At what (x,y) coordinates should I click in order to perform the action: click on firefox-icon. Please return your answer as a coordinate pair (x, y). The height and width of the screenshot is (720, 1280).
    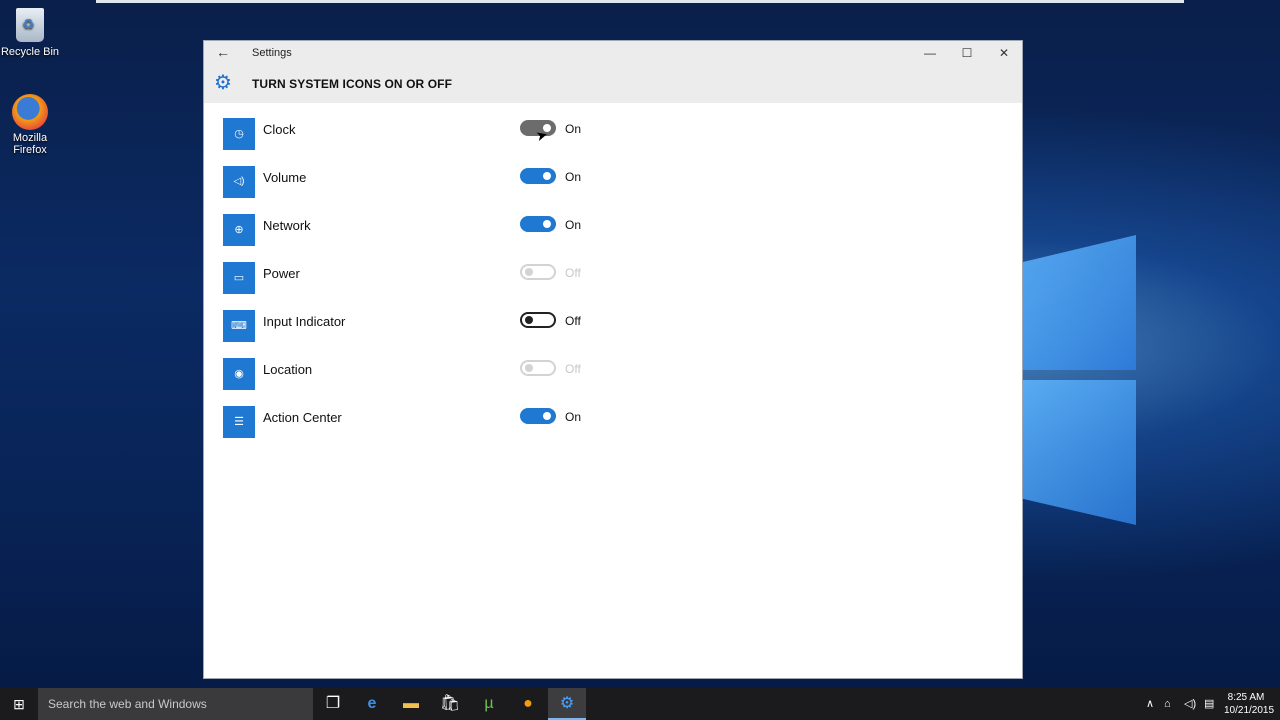
    Looking at the image, I should click on (30, 112).